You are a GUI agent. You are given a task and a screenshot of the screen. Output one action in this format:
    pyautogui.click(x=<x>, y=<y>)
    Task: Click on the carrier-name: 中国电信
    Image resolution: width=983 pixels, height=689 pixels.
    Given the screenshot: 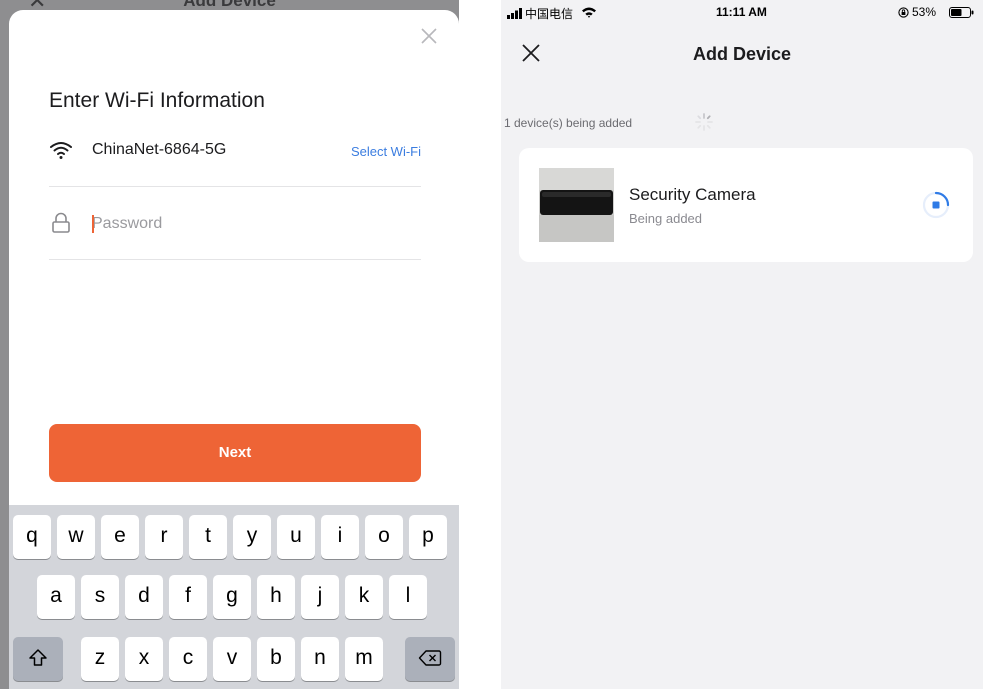 What is the action you would take?
    pyautogui.click(x=549, y=14)
    